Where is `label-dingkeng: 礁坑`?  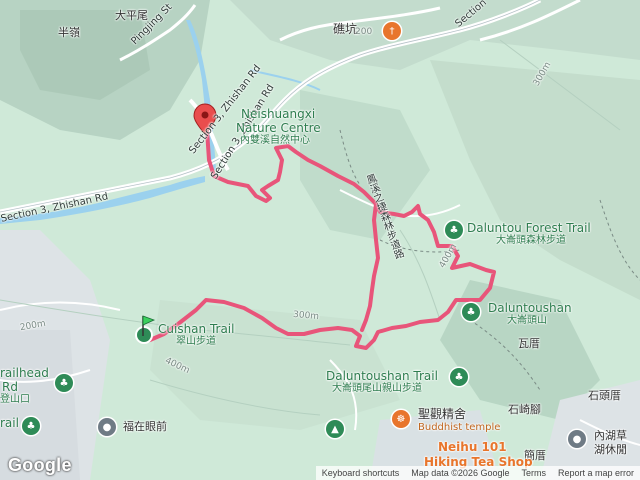 label-dingkeng: 礁坑 is located at coordinates (345, 29).